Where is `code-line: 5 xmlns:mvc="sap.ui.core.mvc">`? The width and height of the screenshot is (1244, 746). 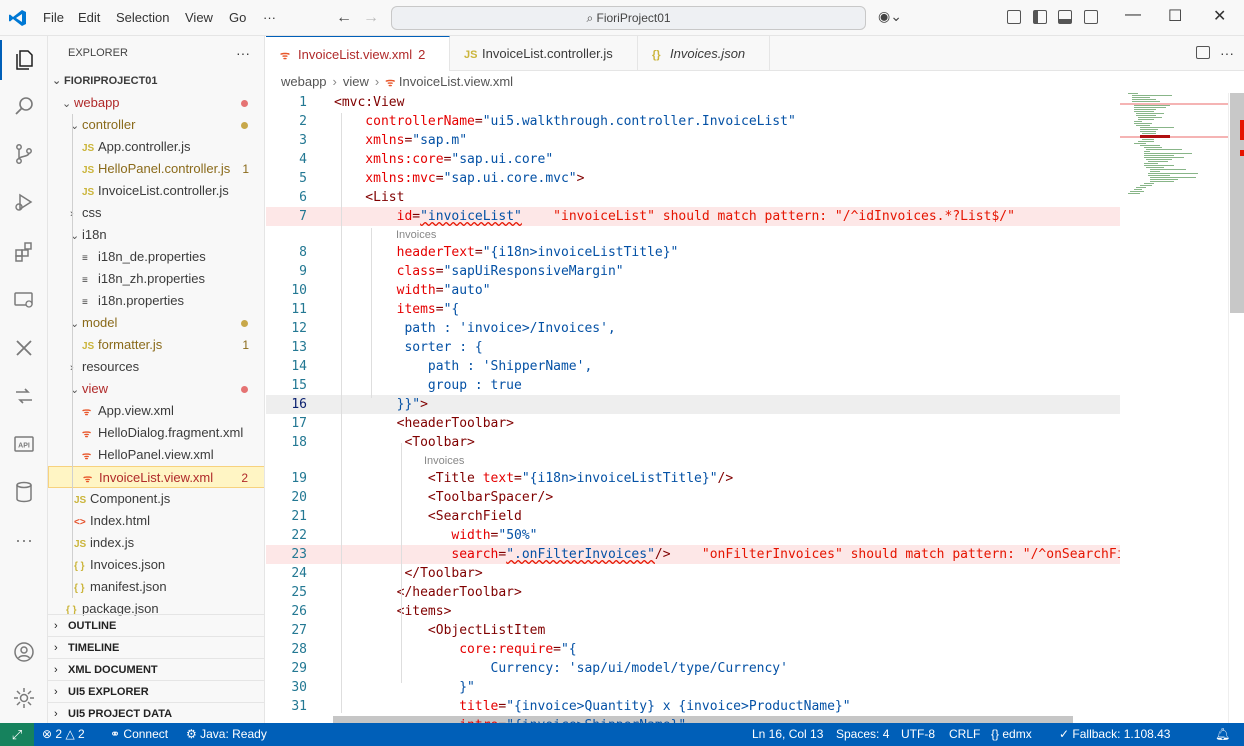
code-line: 5 xmlns:mvc="sap.ui.core.mvc"> is located at coordinates (693, 178).